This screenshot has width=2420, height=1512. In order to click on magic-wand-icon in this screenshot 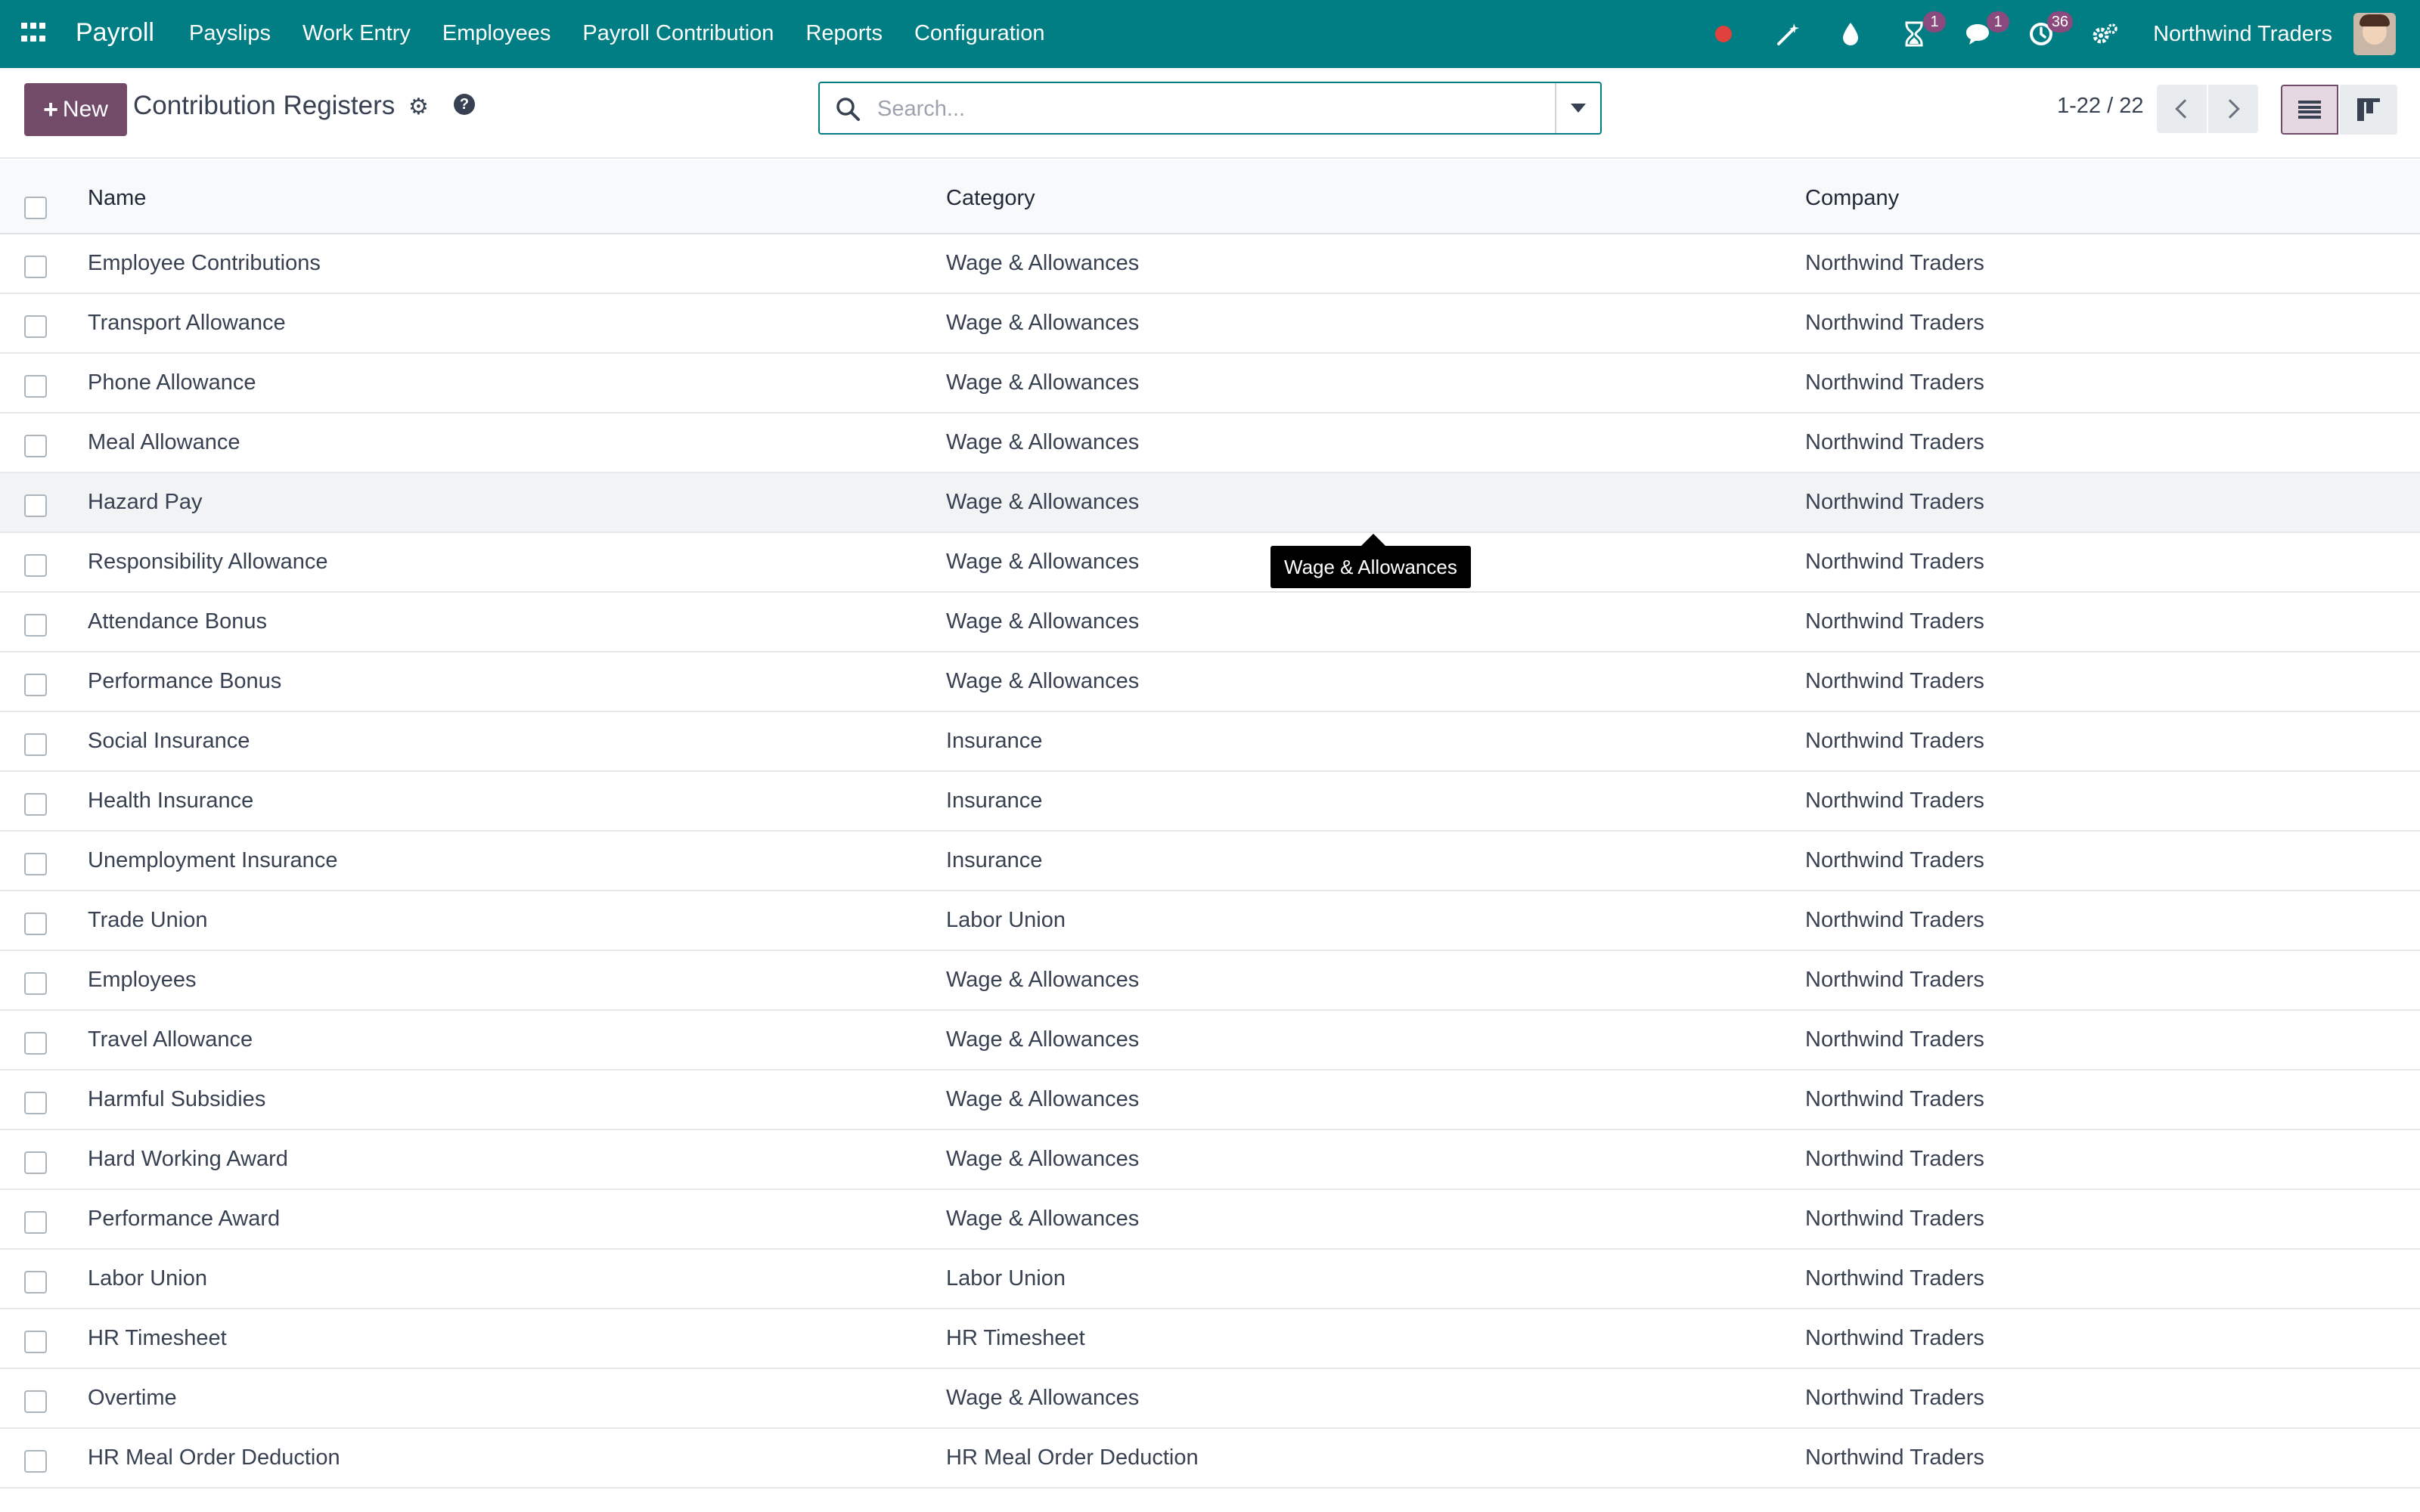, I will do `click(1787, 34)`.